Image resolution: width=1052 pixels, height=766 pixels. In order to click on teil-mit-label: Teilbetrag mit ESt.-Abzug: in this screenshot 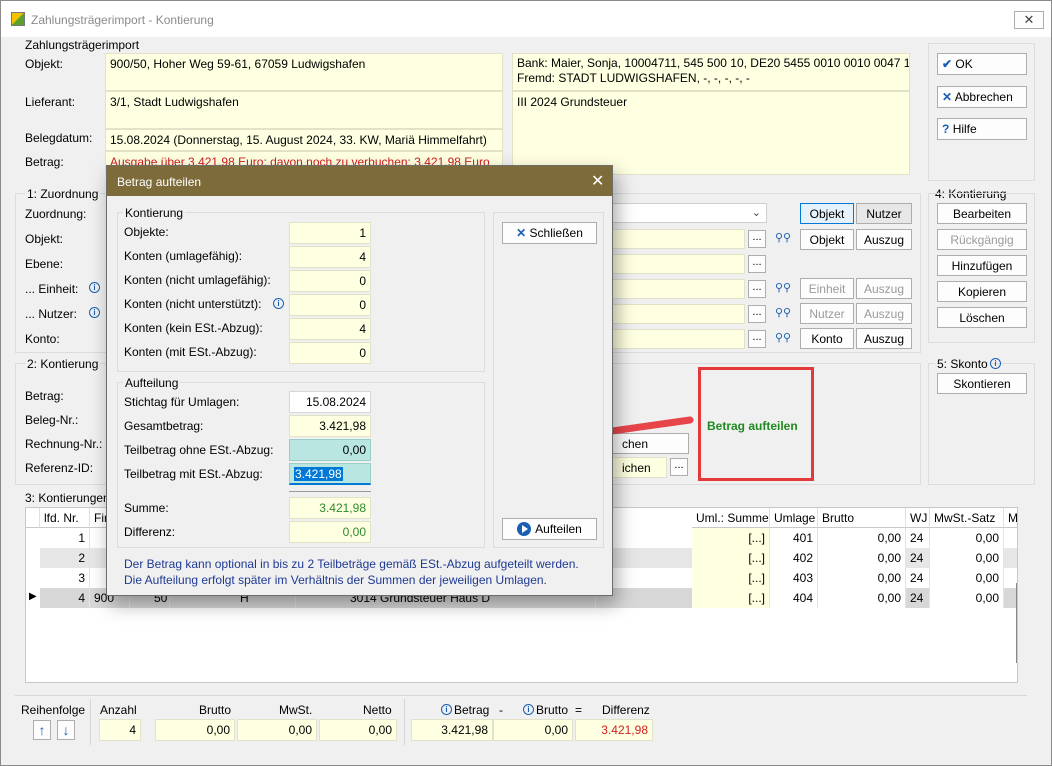, I will do `click(193, 474)`.